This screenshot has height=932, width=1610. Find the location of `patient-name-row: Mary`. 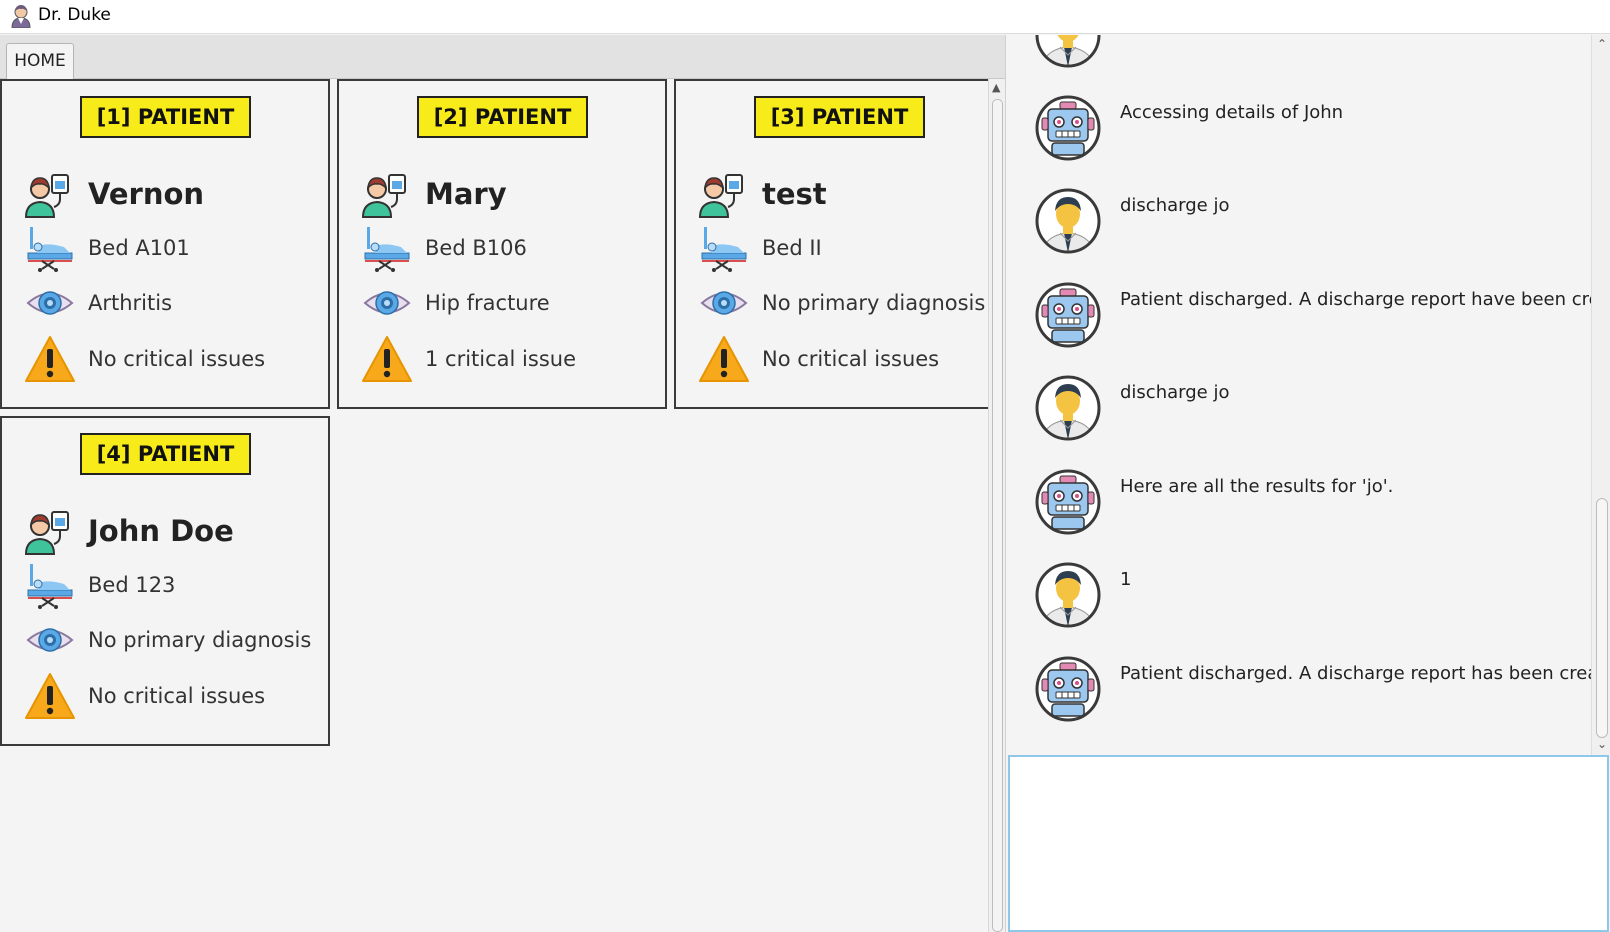

patient-name-row: Mary is located at coordinates (434, 194).